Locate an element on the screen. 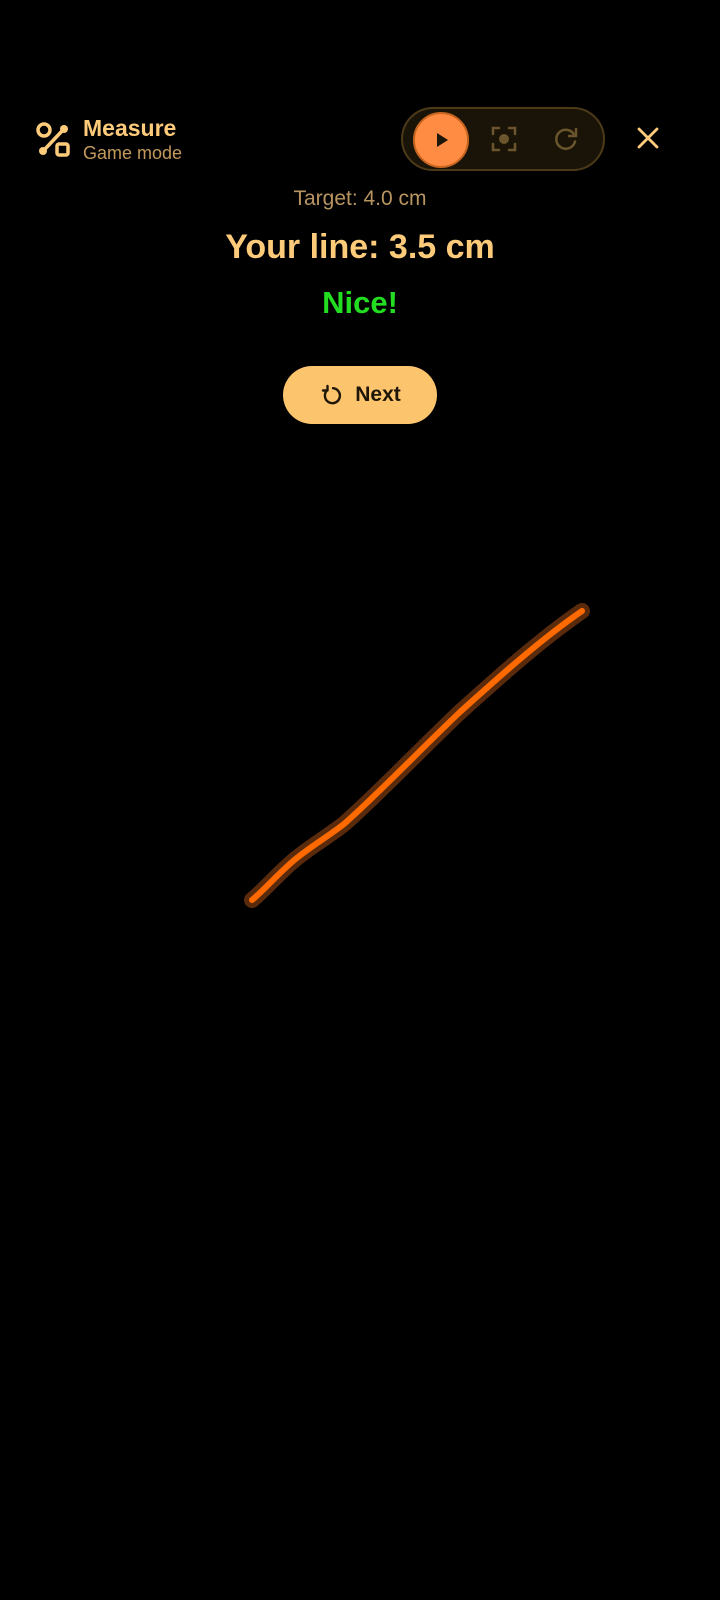 The width and height of the screenshot is (720, 1600). play-icon is located at coordinates (442, 140).